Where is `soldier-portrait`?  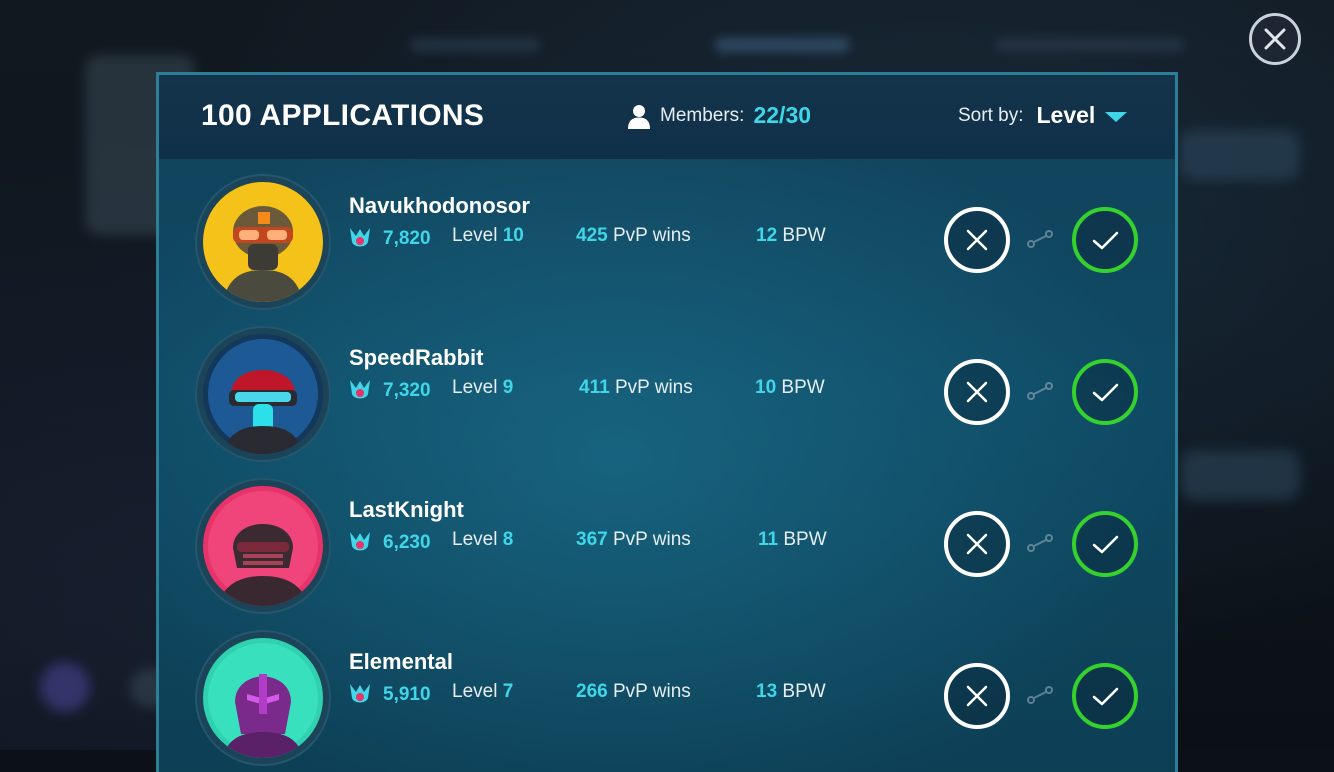
soldier-portrait is located at coordinates (263, 242).